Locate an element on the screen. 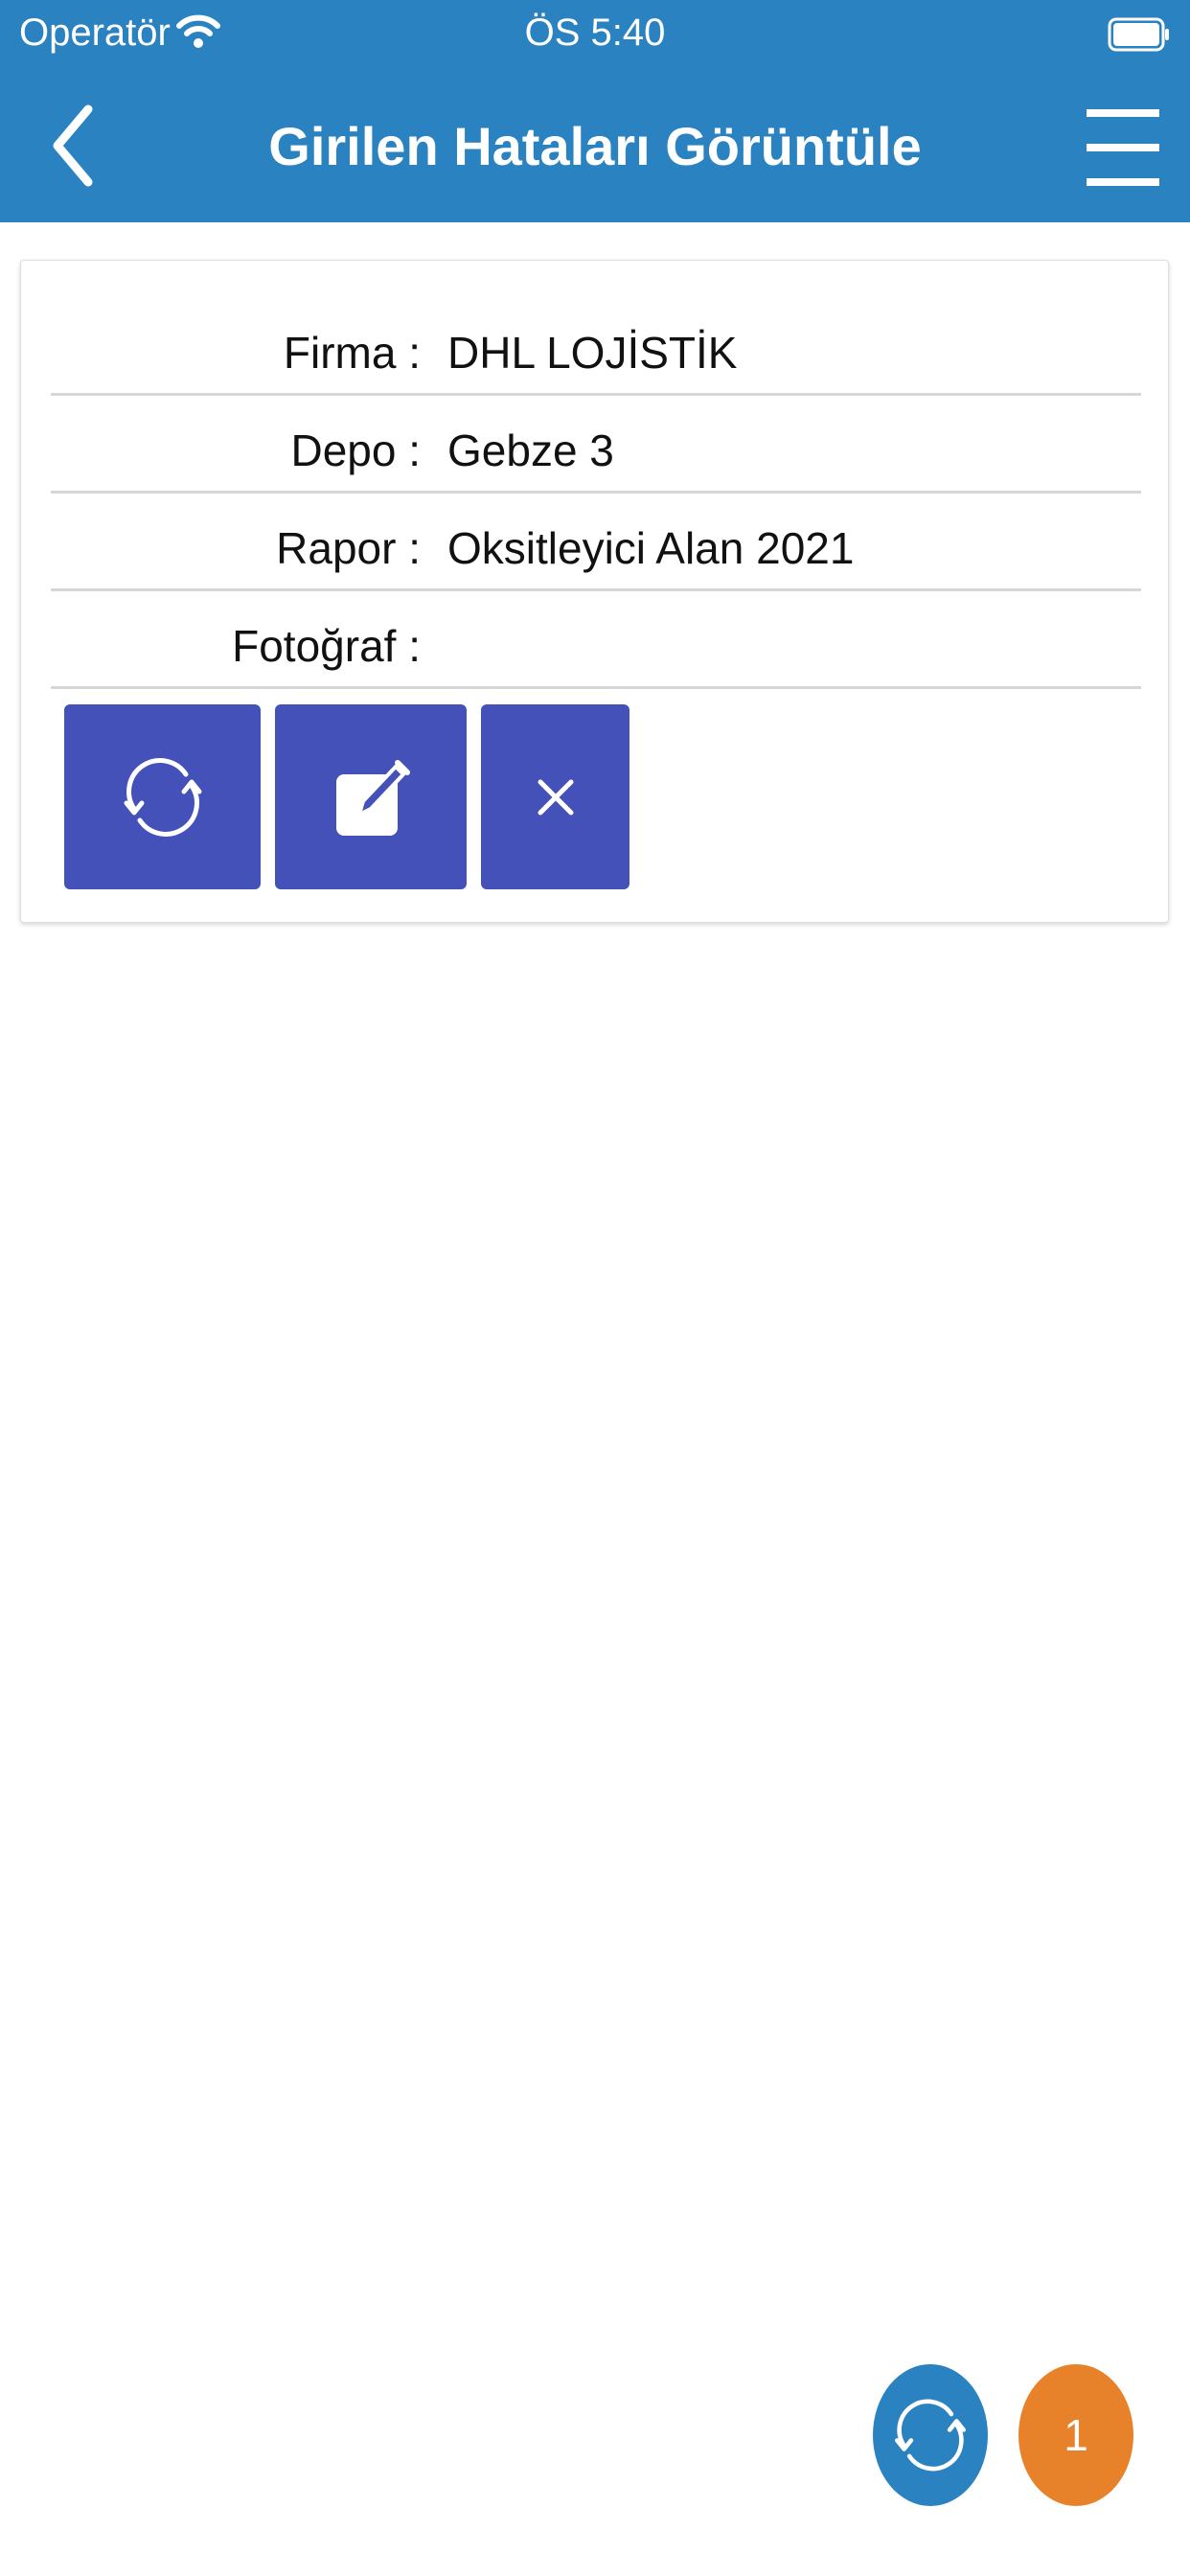 This screenshot has height=2576, width=1190. hamburger-menu-icon is located at coordinates (1123, 147).